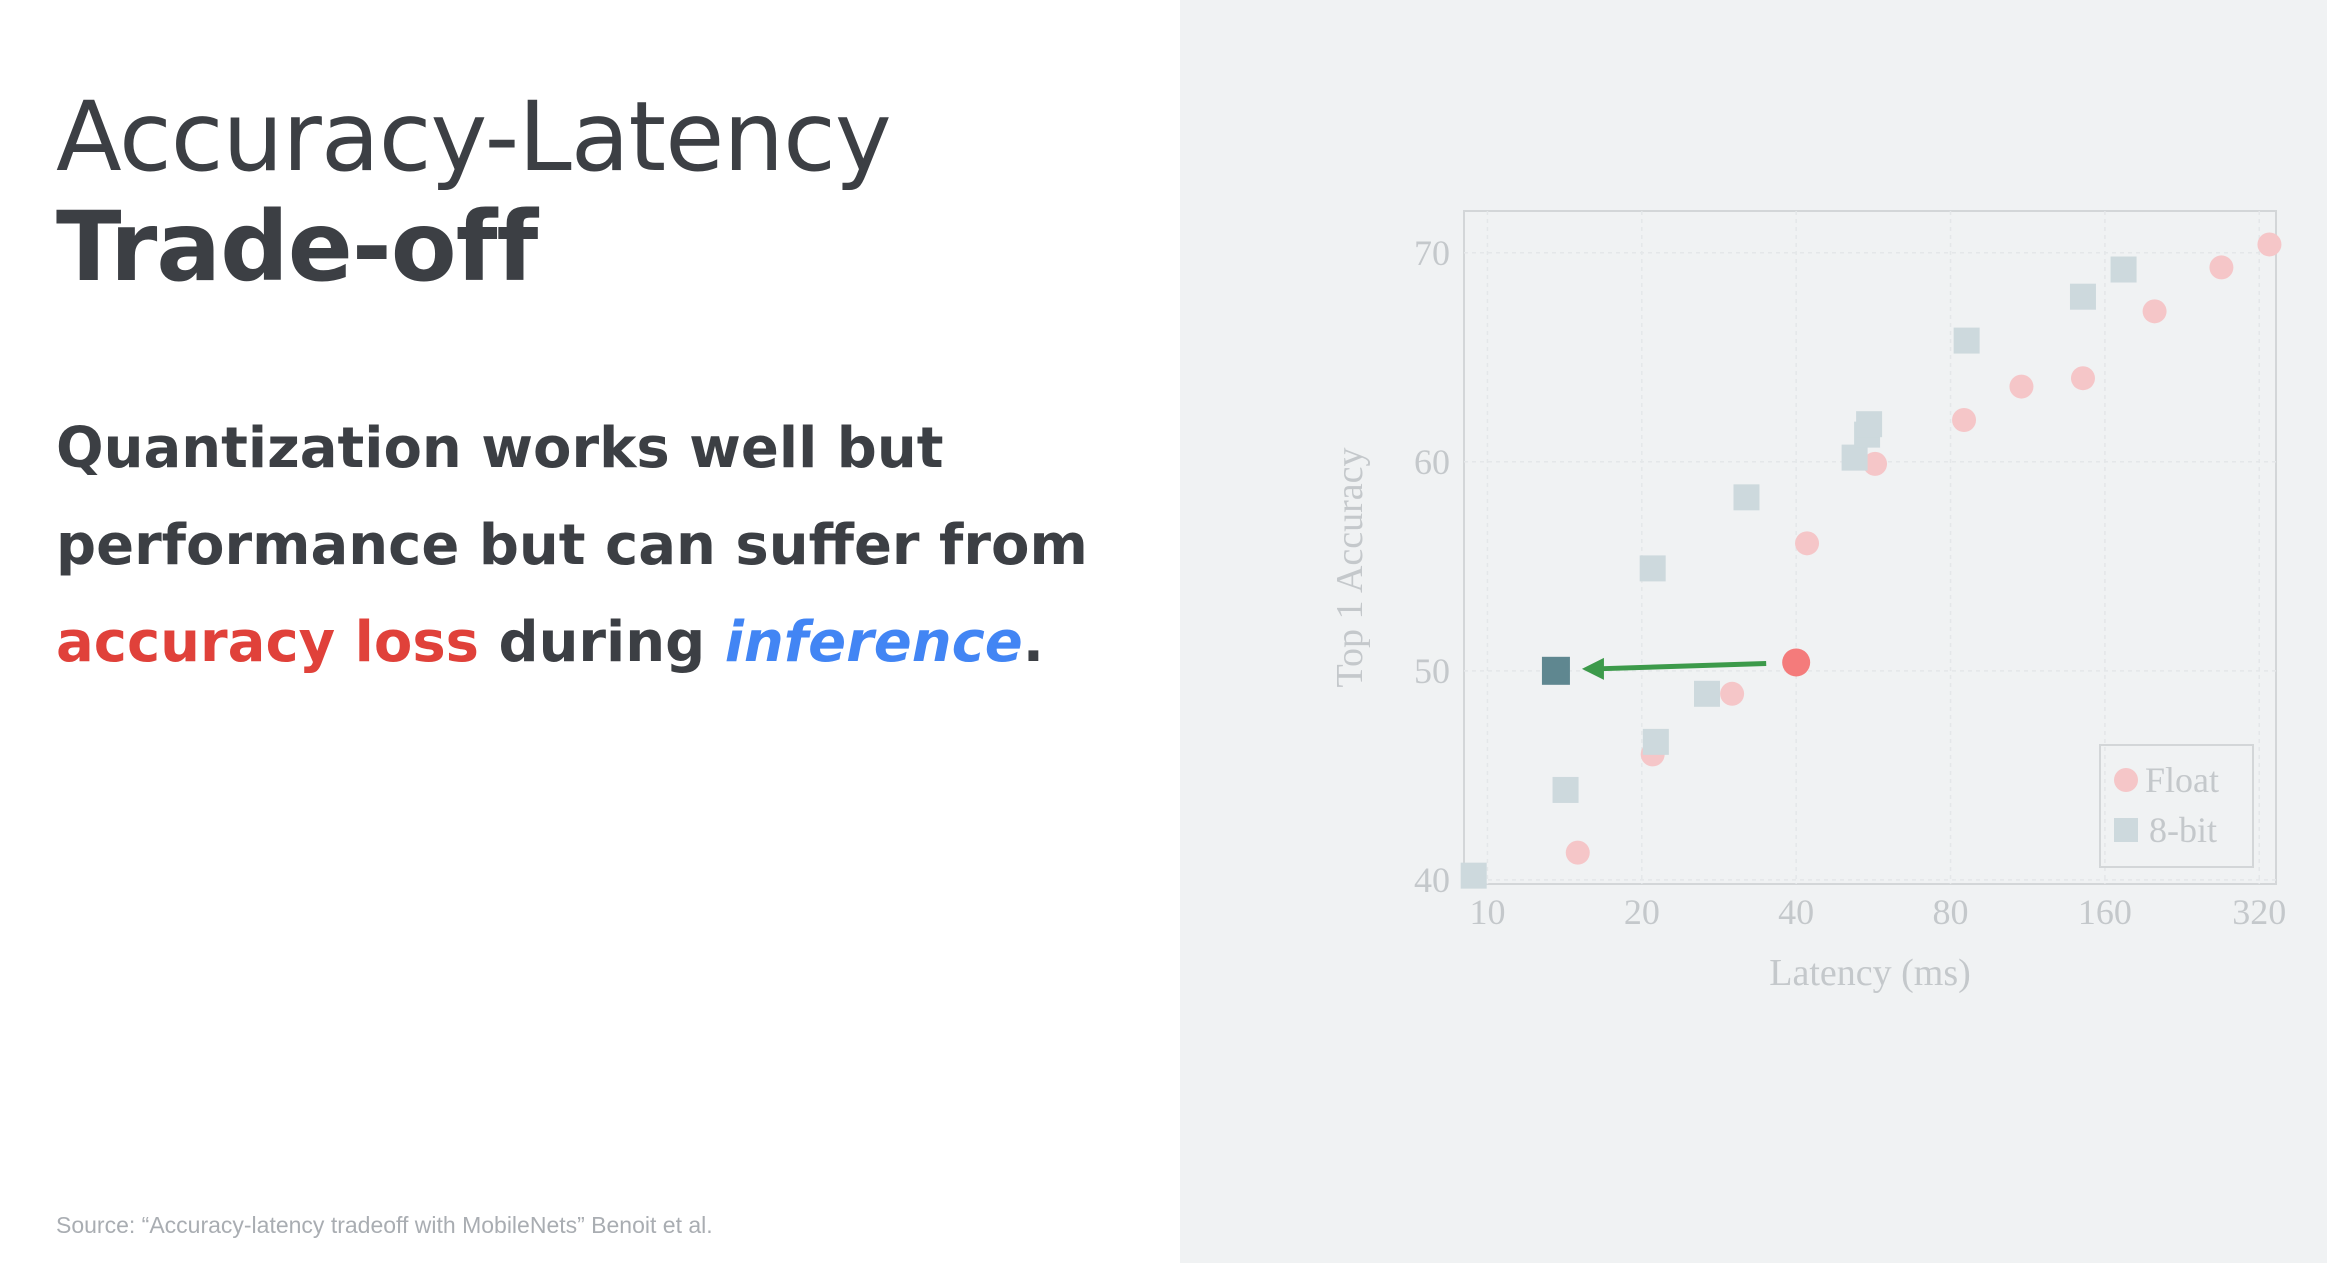 The image size is (2327, 1263). Describe the element at coordinates (1432, 671) in the screenshot. I see `y-tick-label: 50` at that location.